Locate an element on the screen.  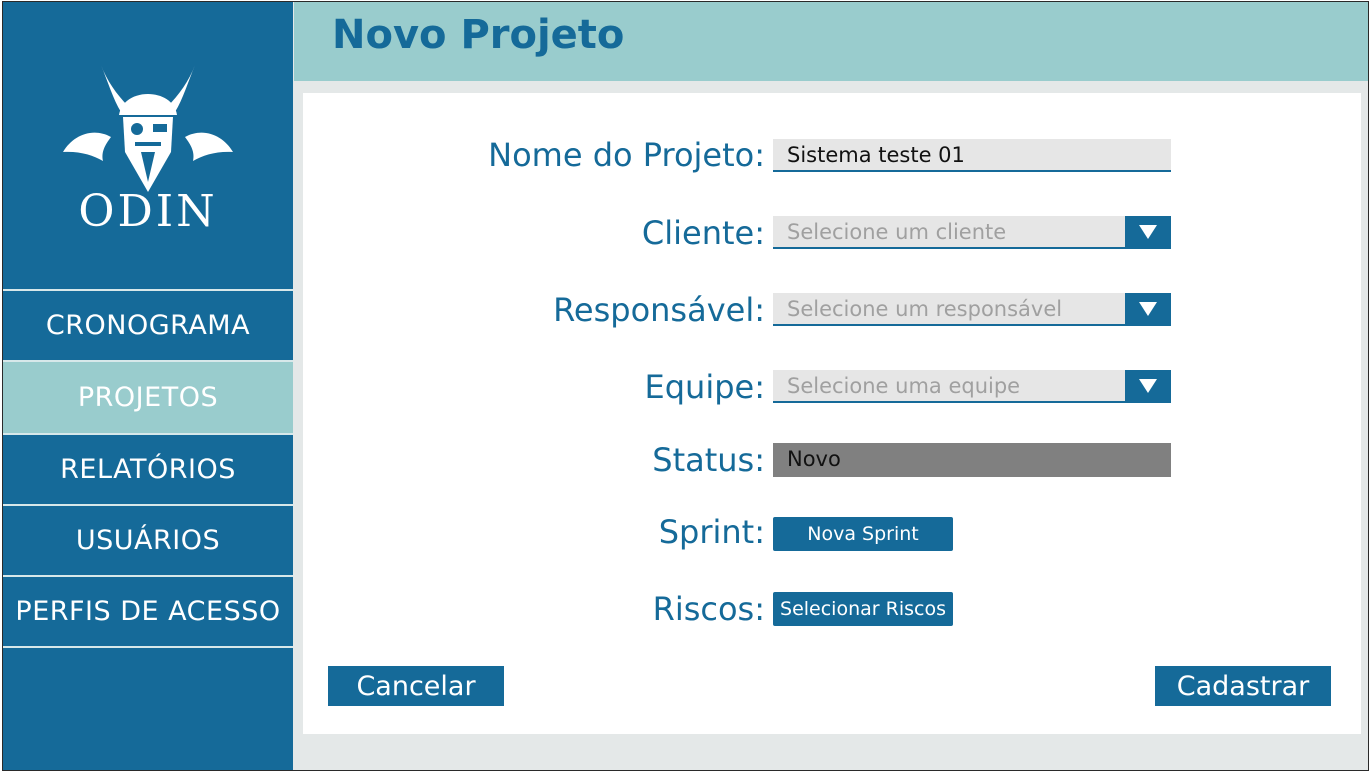
form-row-team: Equipe: Selecione uma equipe is located at coordinates (832, 387).